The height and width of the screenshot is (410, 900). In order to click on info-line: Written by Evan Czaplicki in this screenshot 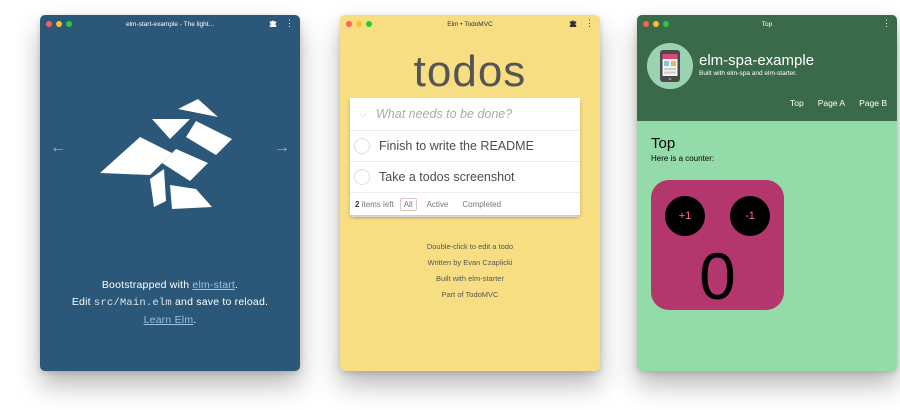, I will do `click(470, 262)`.